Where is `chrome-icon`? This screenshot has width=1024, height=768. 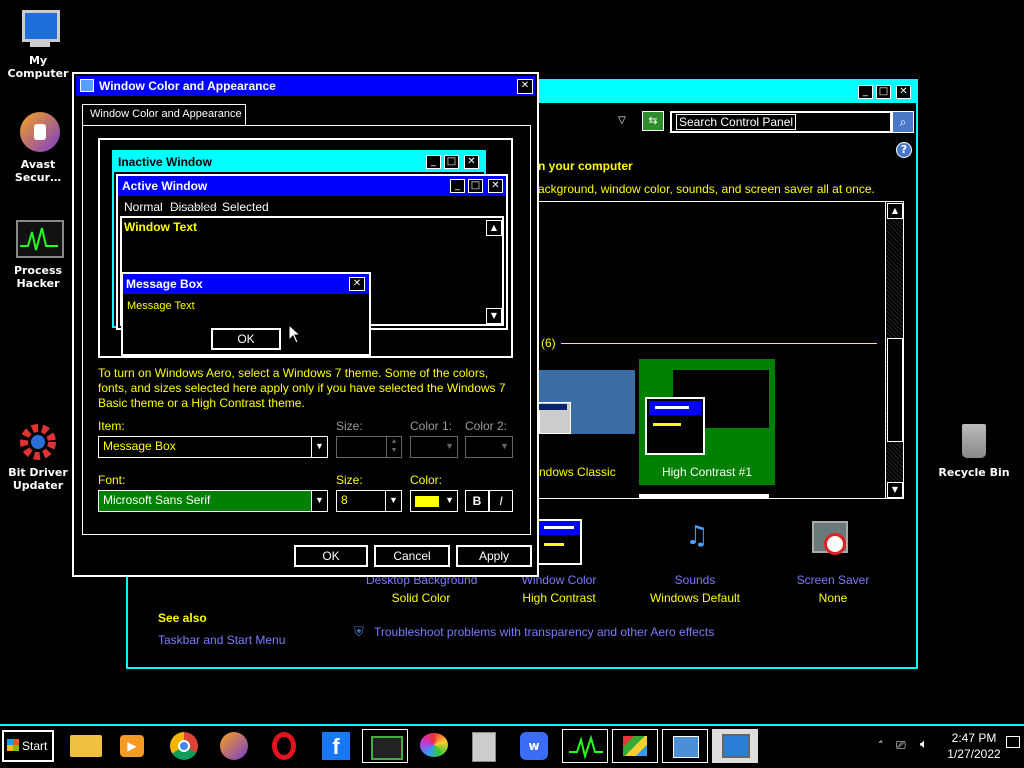 chrome-icon is located at coordinates (184, 746).